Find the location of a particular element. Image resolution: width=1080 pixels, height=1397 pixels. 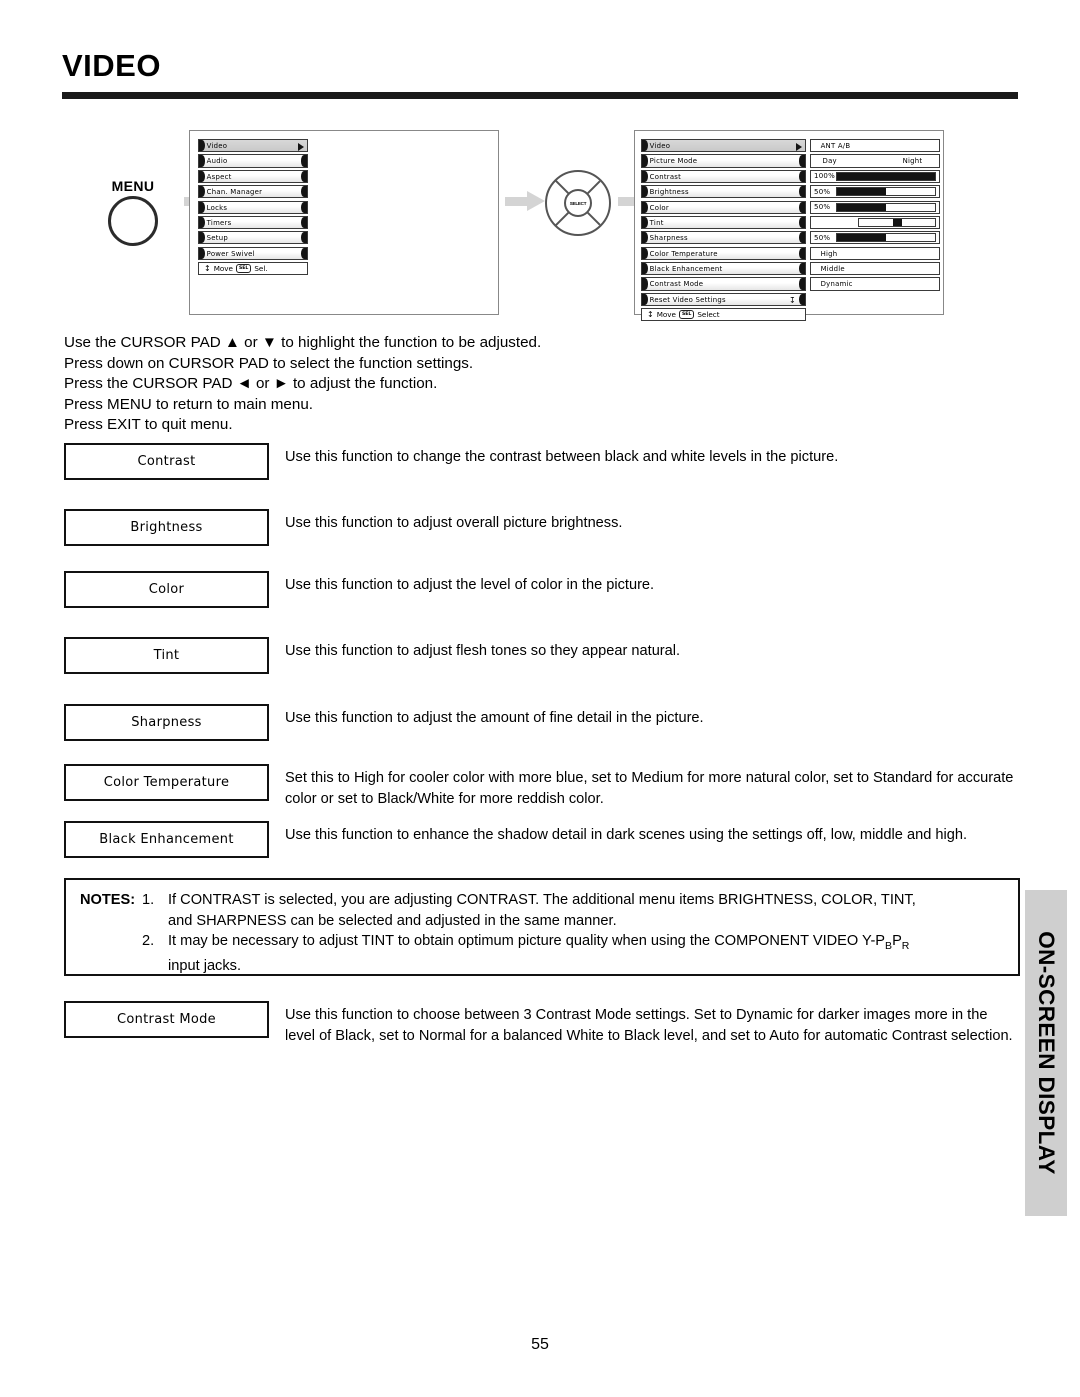

osd-value-tint is located at coordinates (875, 222).